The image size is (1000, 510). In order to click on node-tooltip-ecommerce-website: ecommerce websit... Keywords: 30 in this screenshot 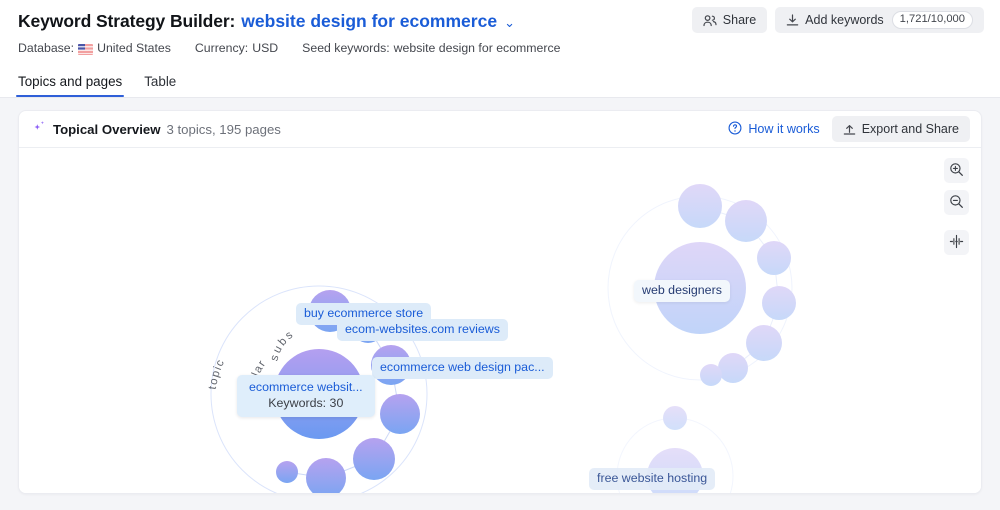, I will do `click(306, 396)`.